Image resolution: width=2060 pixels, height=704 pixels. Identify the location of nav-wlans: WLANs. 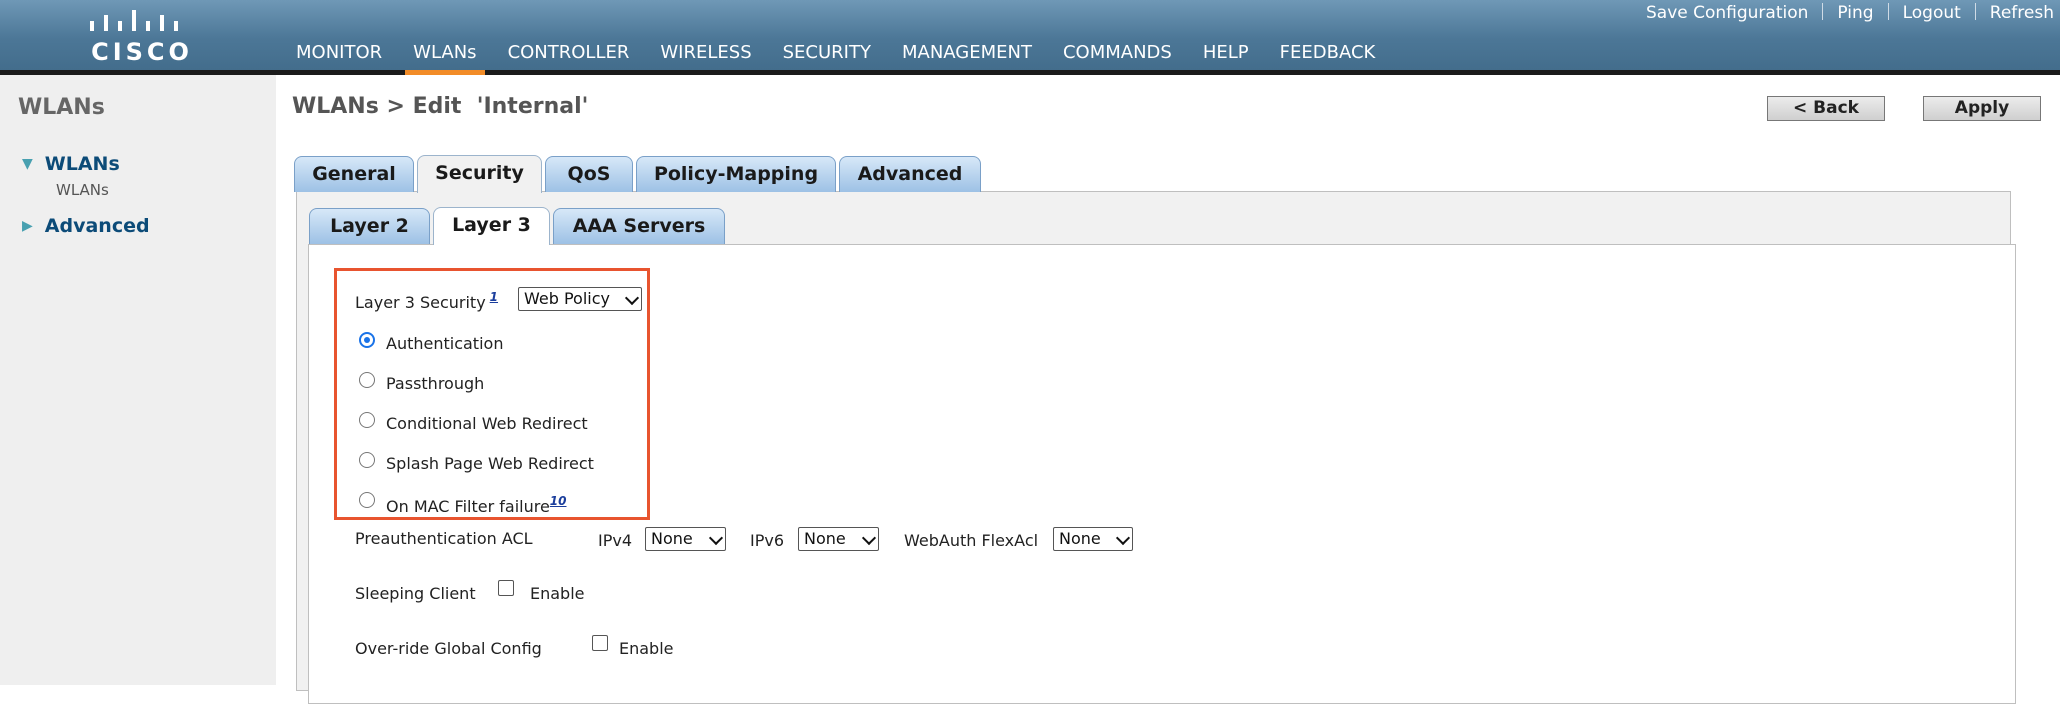
(445, 58).